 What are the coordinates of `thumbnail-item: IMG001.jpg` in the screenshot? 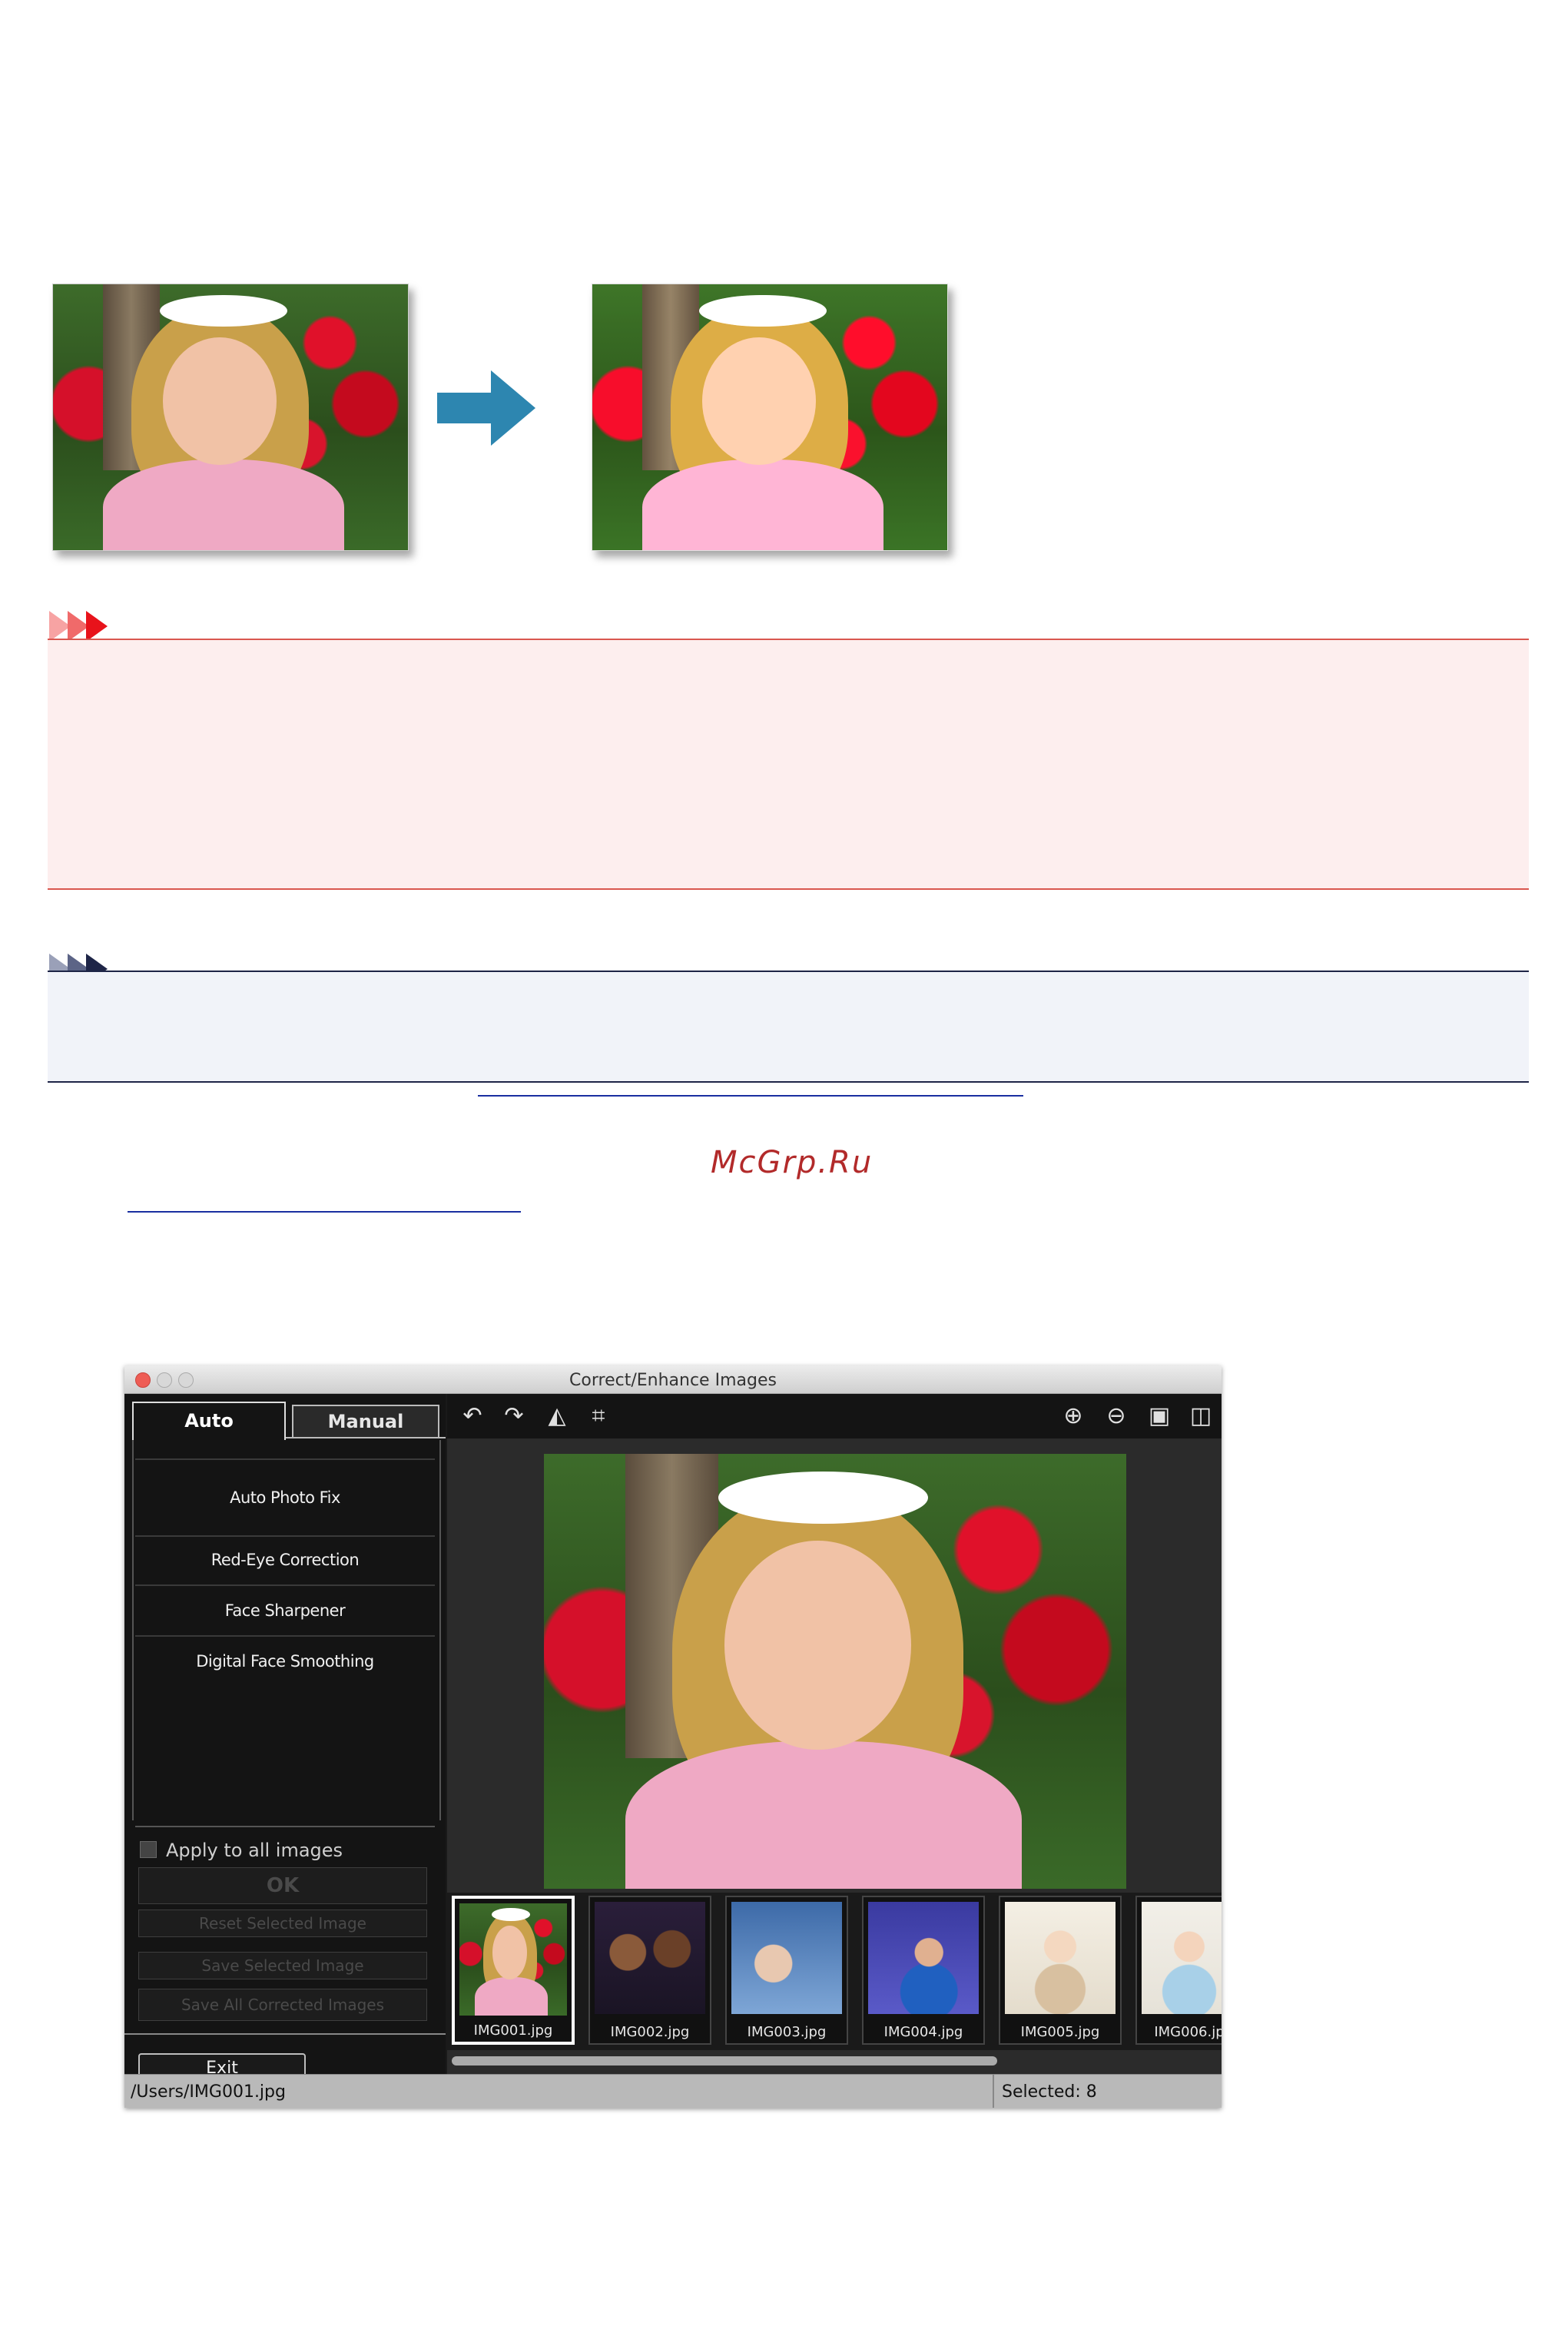 It's located at (513, 1970).